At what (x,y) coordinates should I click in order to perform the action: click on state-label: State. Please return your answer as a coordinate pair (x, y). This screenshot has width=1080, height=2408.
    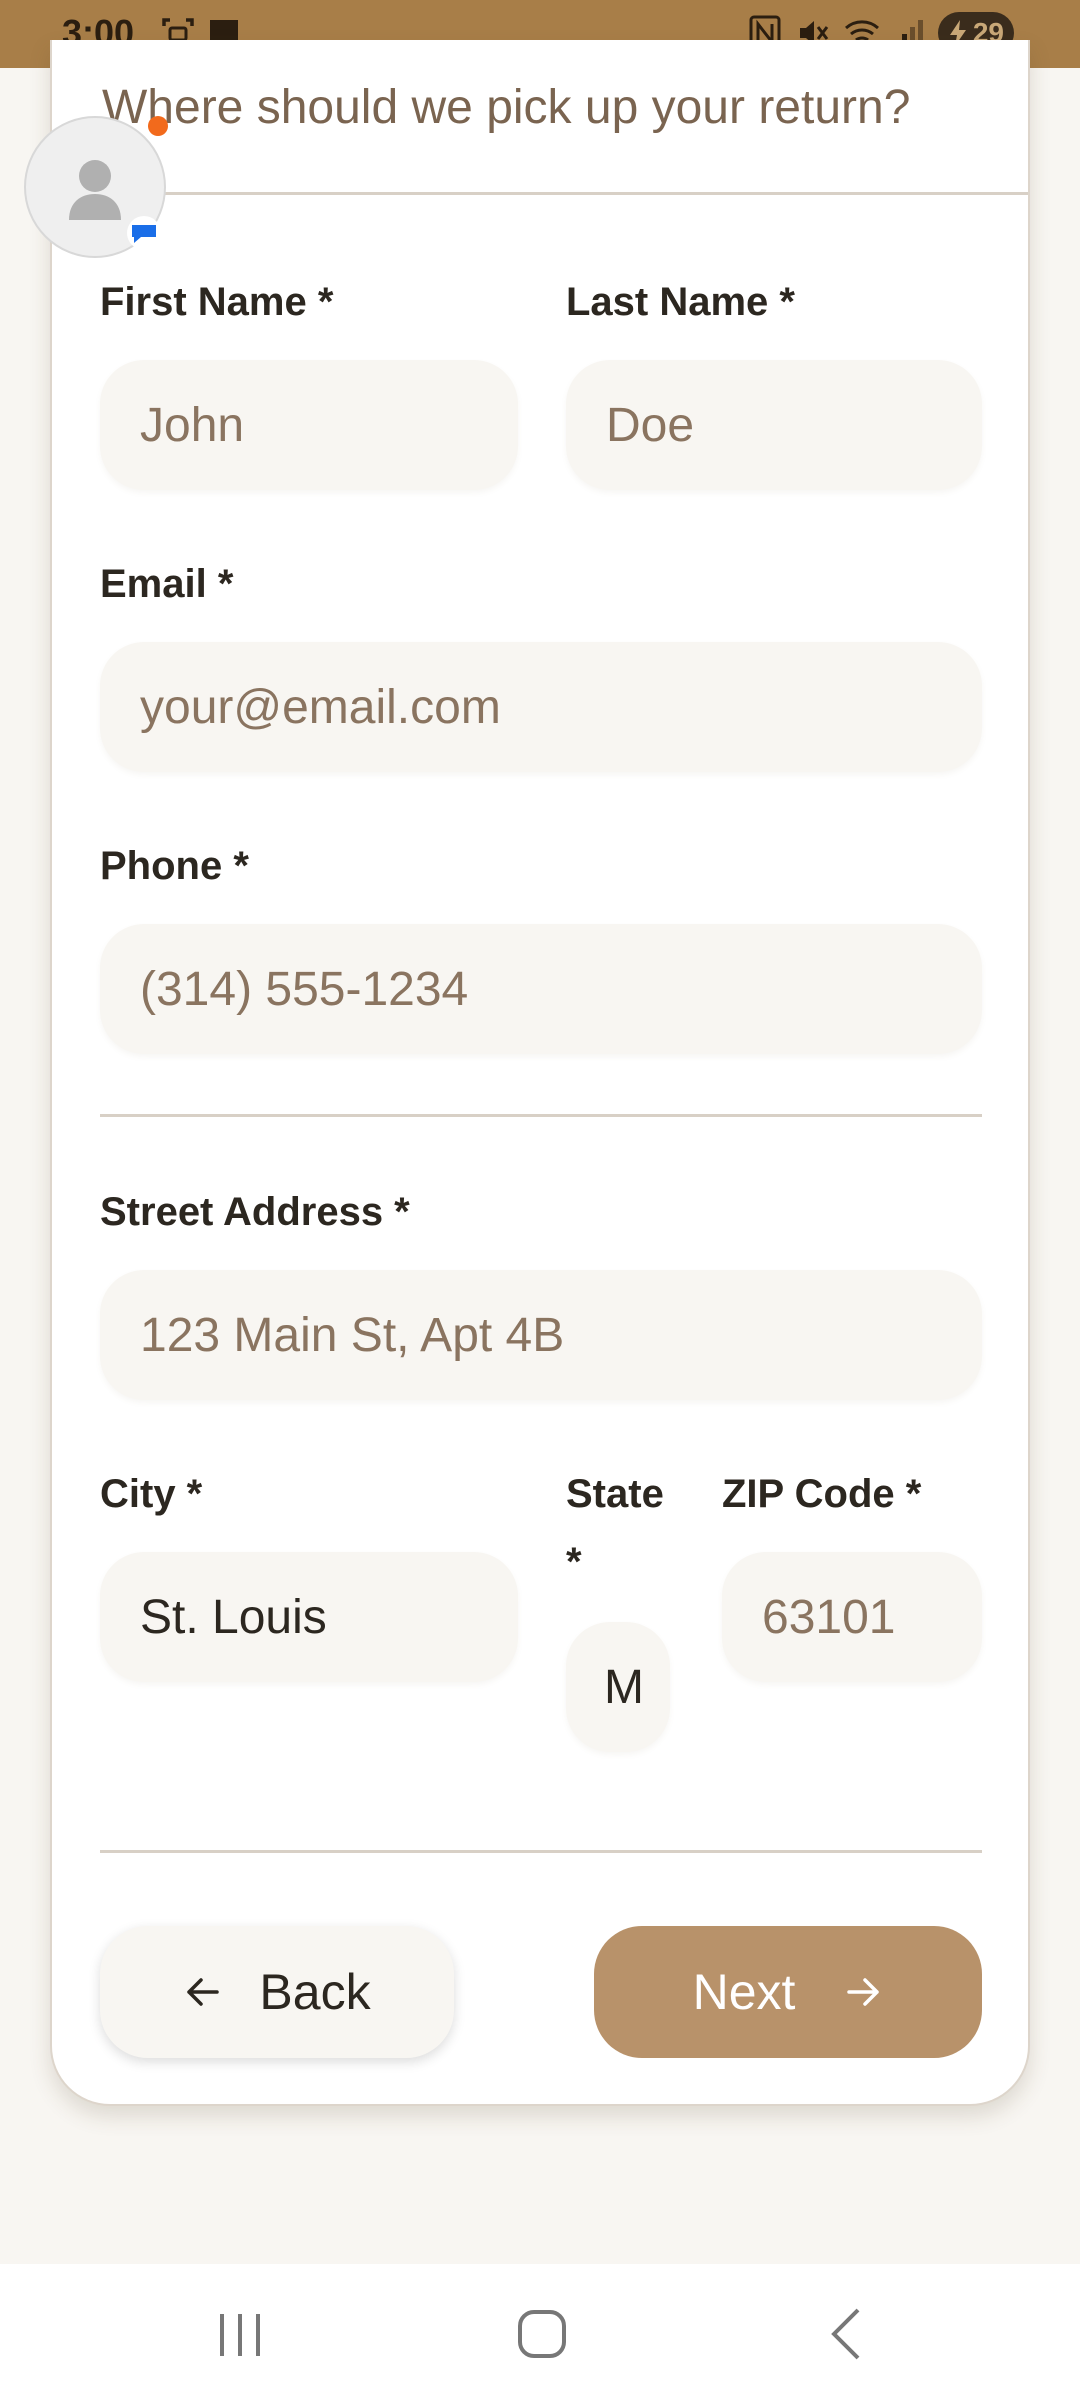
    Looking at the image, I should click on (615, 1494).